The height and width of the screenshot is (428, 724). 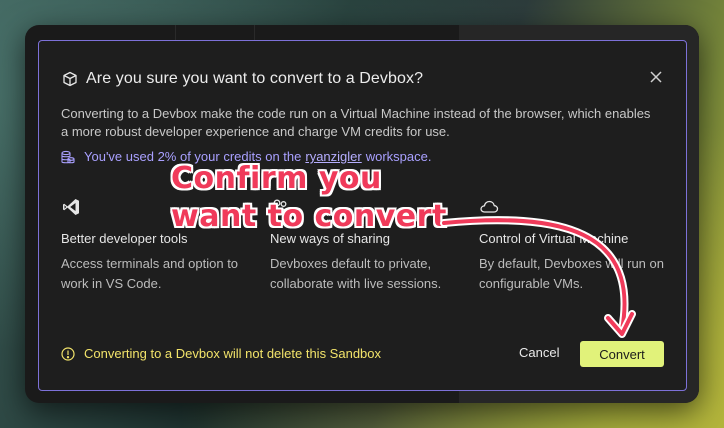 I want to click on convert-button: Convert, so click(x=622, y=354).